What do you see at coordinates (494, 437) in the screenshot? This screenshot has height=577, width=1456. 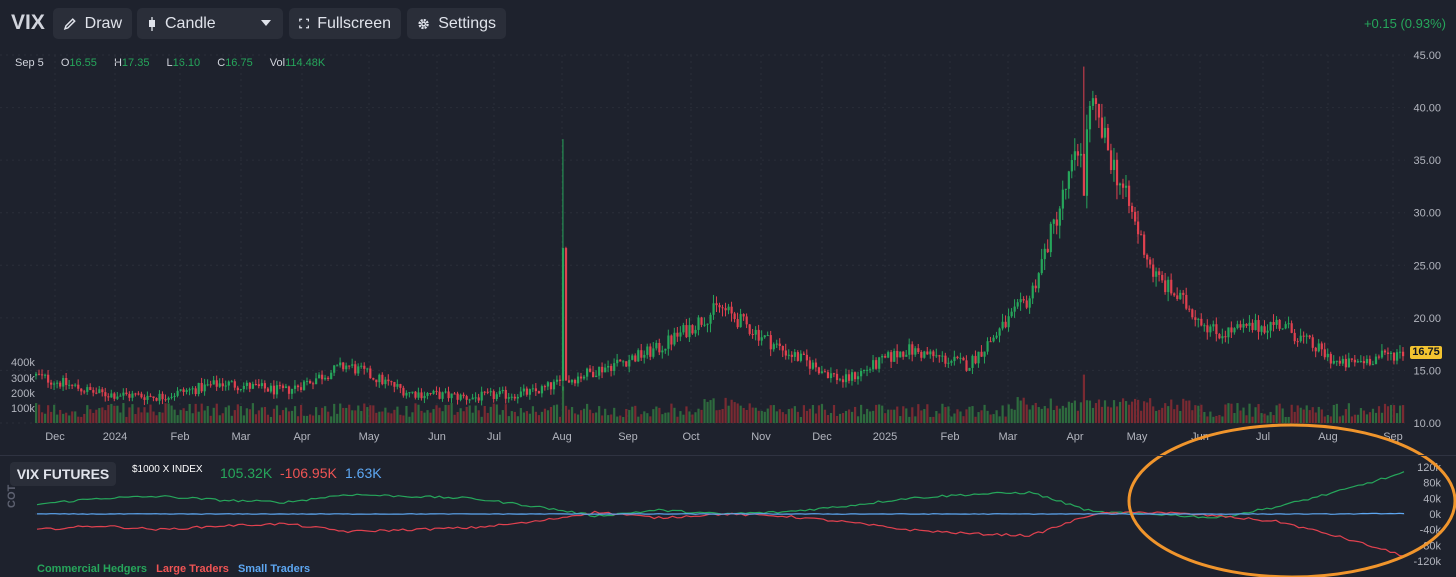 I see `time-tick: Jul` at bounding box center [494, 437].